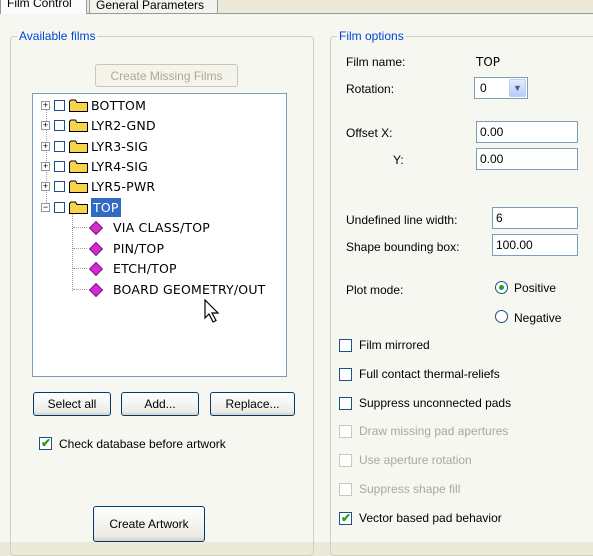  I want to click on tree-film-row: + LYR4-SIG, so click(159, 166).